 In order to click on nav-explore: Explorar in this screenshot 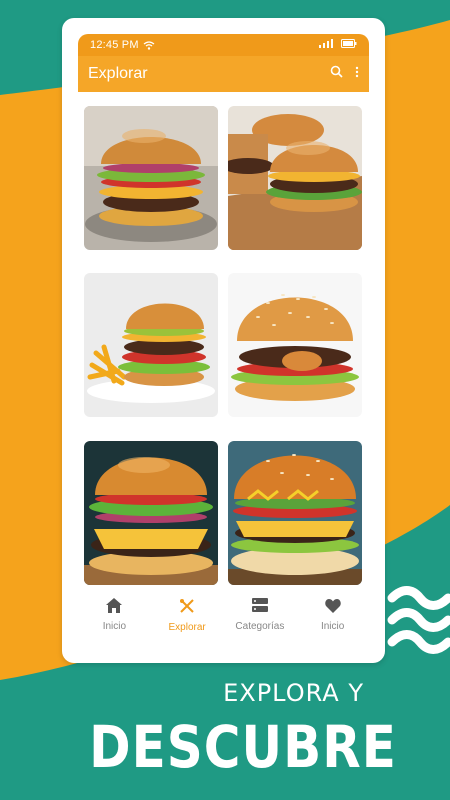, I will do `click(187, 615)`.